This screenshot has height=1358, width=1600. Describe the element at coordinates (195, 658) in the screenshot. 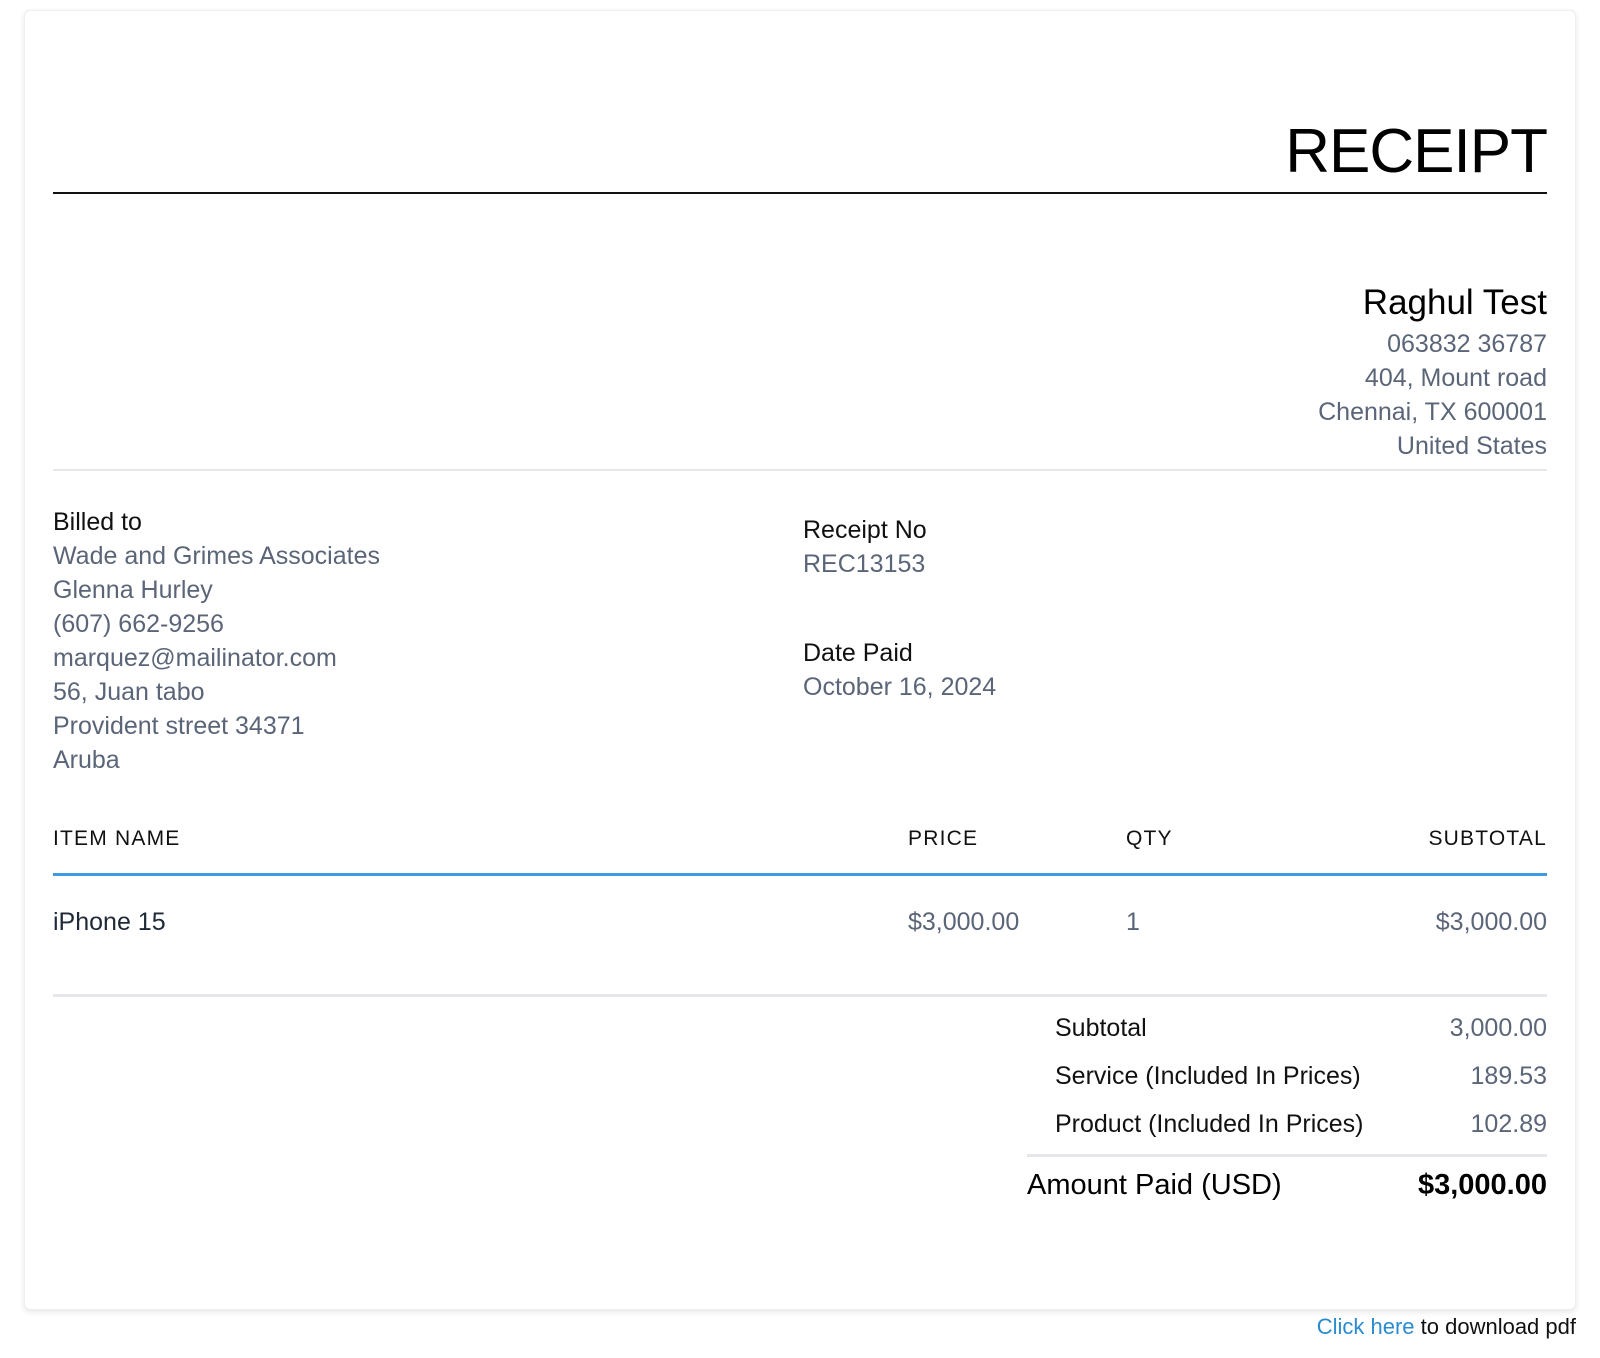

I see `billed-to-email: marquez@mailinator.com` at that location.